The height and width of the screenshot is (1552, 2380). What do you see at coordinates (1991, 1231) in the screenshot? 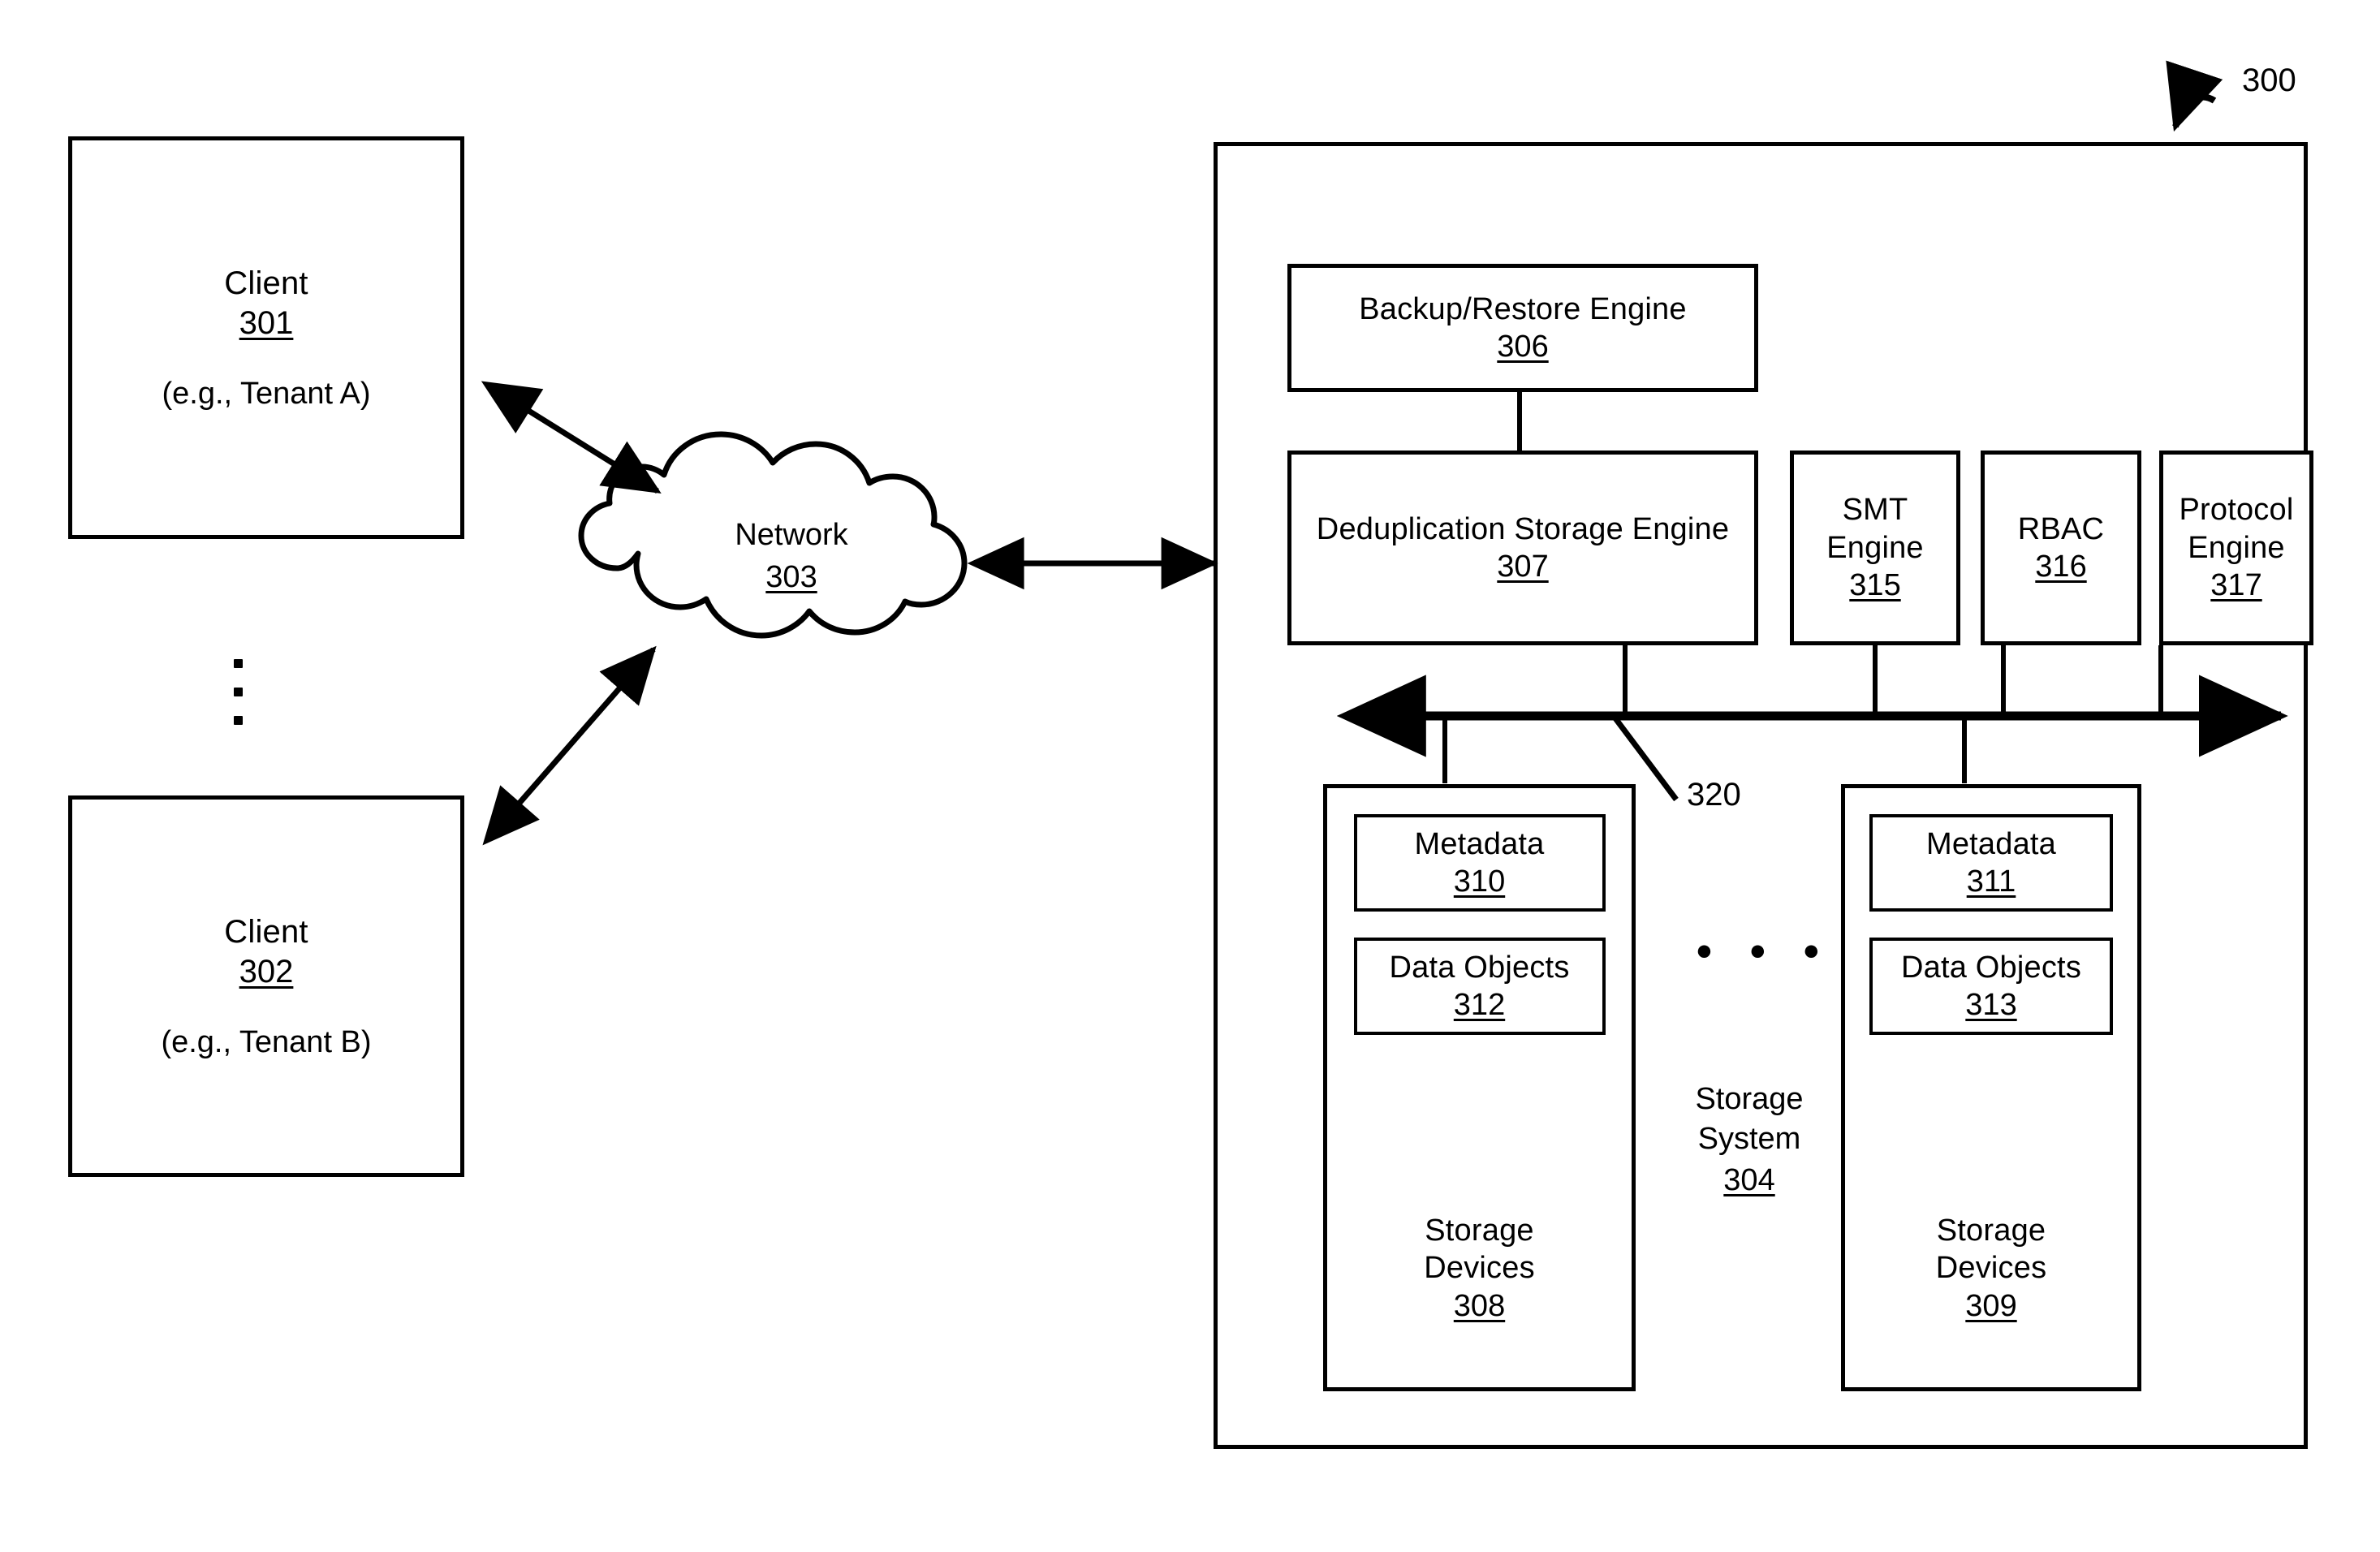
I see `storage-devices-309-name-line1: Storage` at bounding box center [1991, 1231].